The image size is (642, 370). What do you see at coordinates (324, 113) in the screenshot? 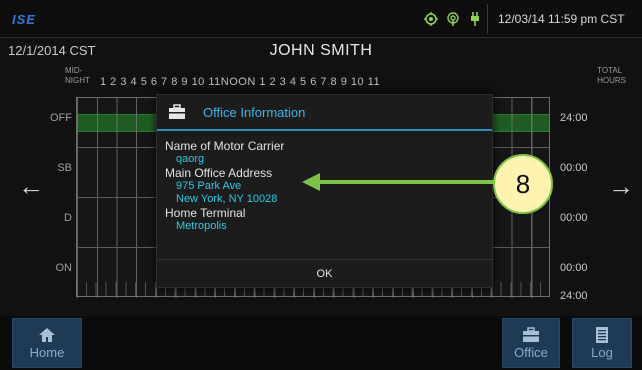
I see `dialog-header: Office Information` at bounding box center [324, 113].